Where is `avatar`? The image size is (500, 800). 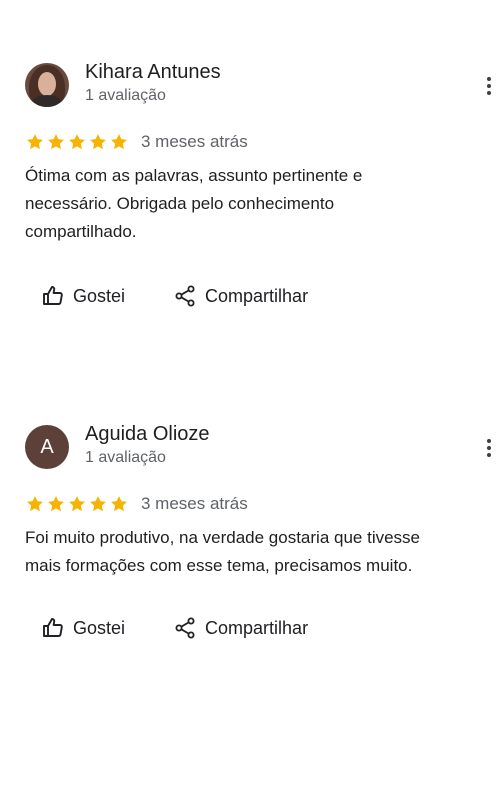 avatar is located at coordinates (47, 85).